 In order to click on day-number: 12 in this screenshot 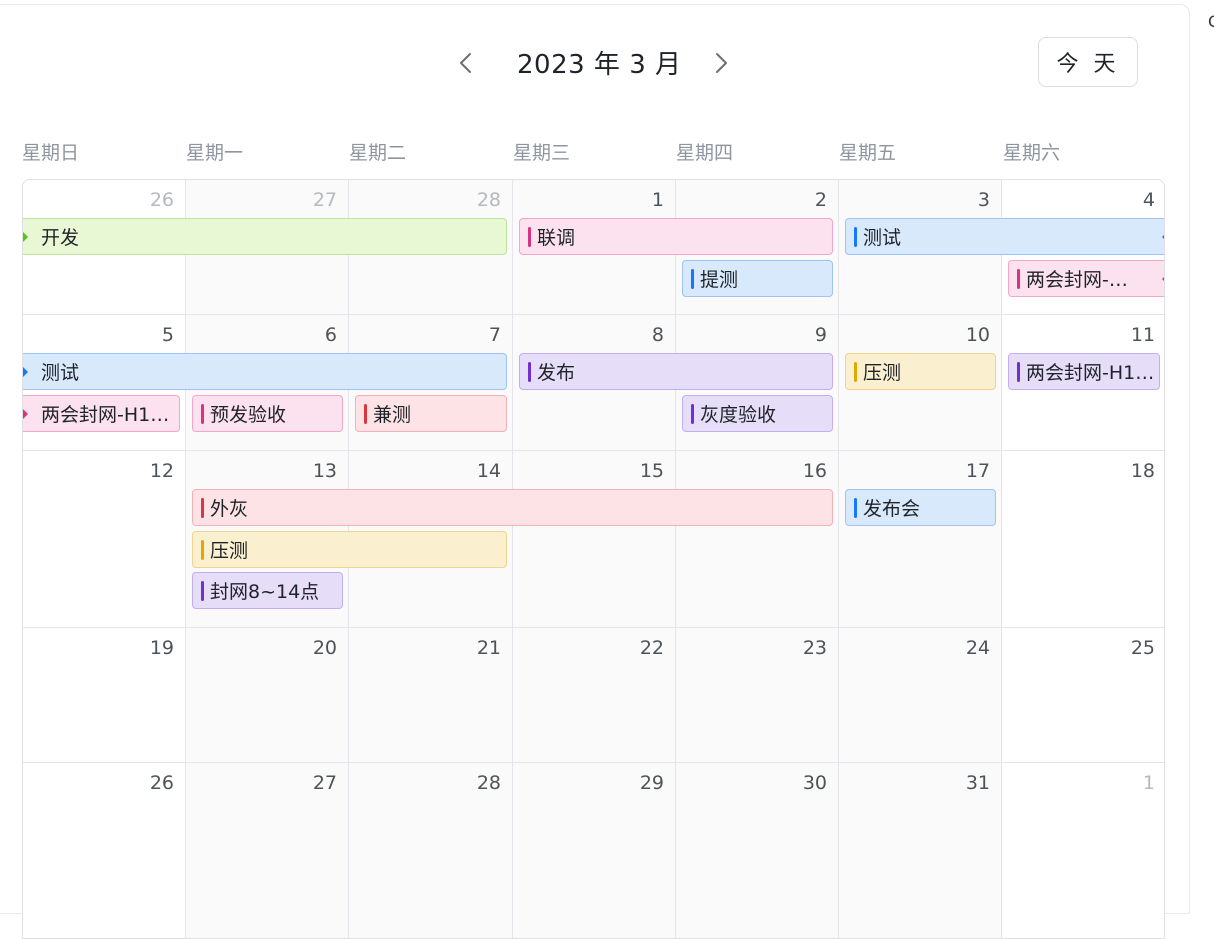, I will do `click(161, 471)`.